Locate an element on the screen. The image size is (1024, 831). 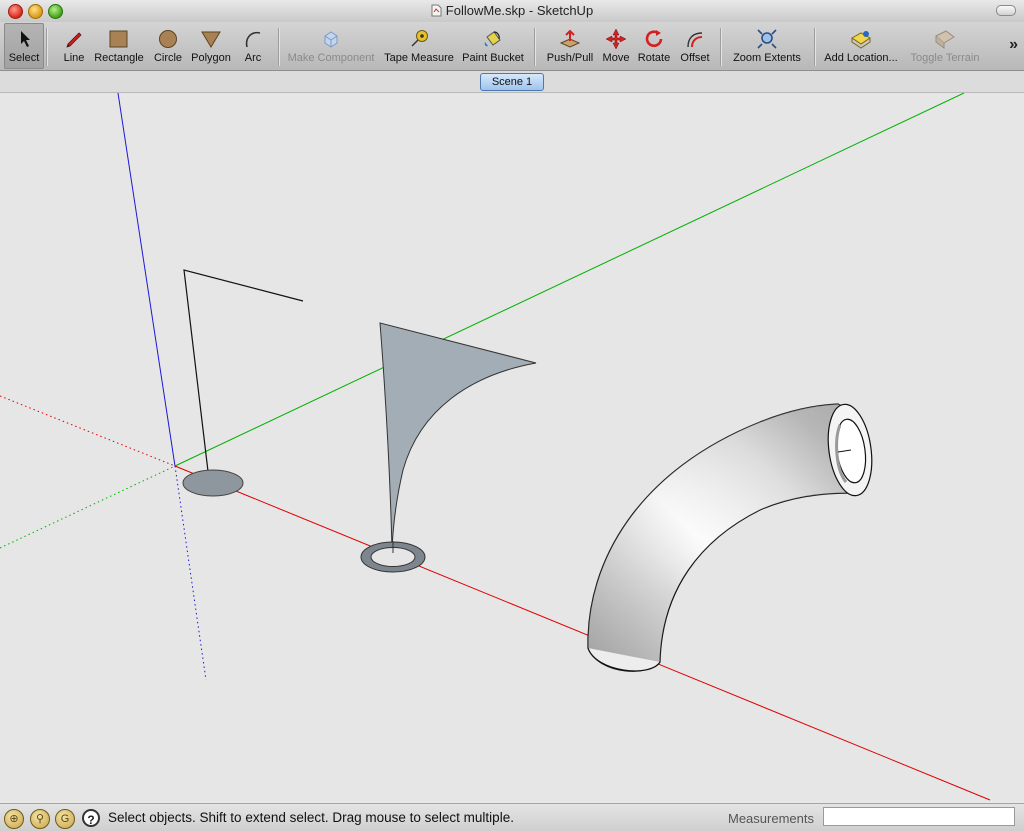
tape-measure-label: Tape Measure is located at coordinates (419, 58).